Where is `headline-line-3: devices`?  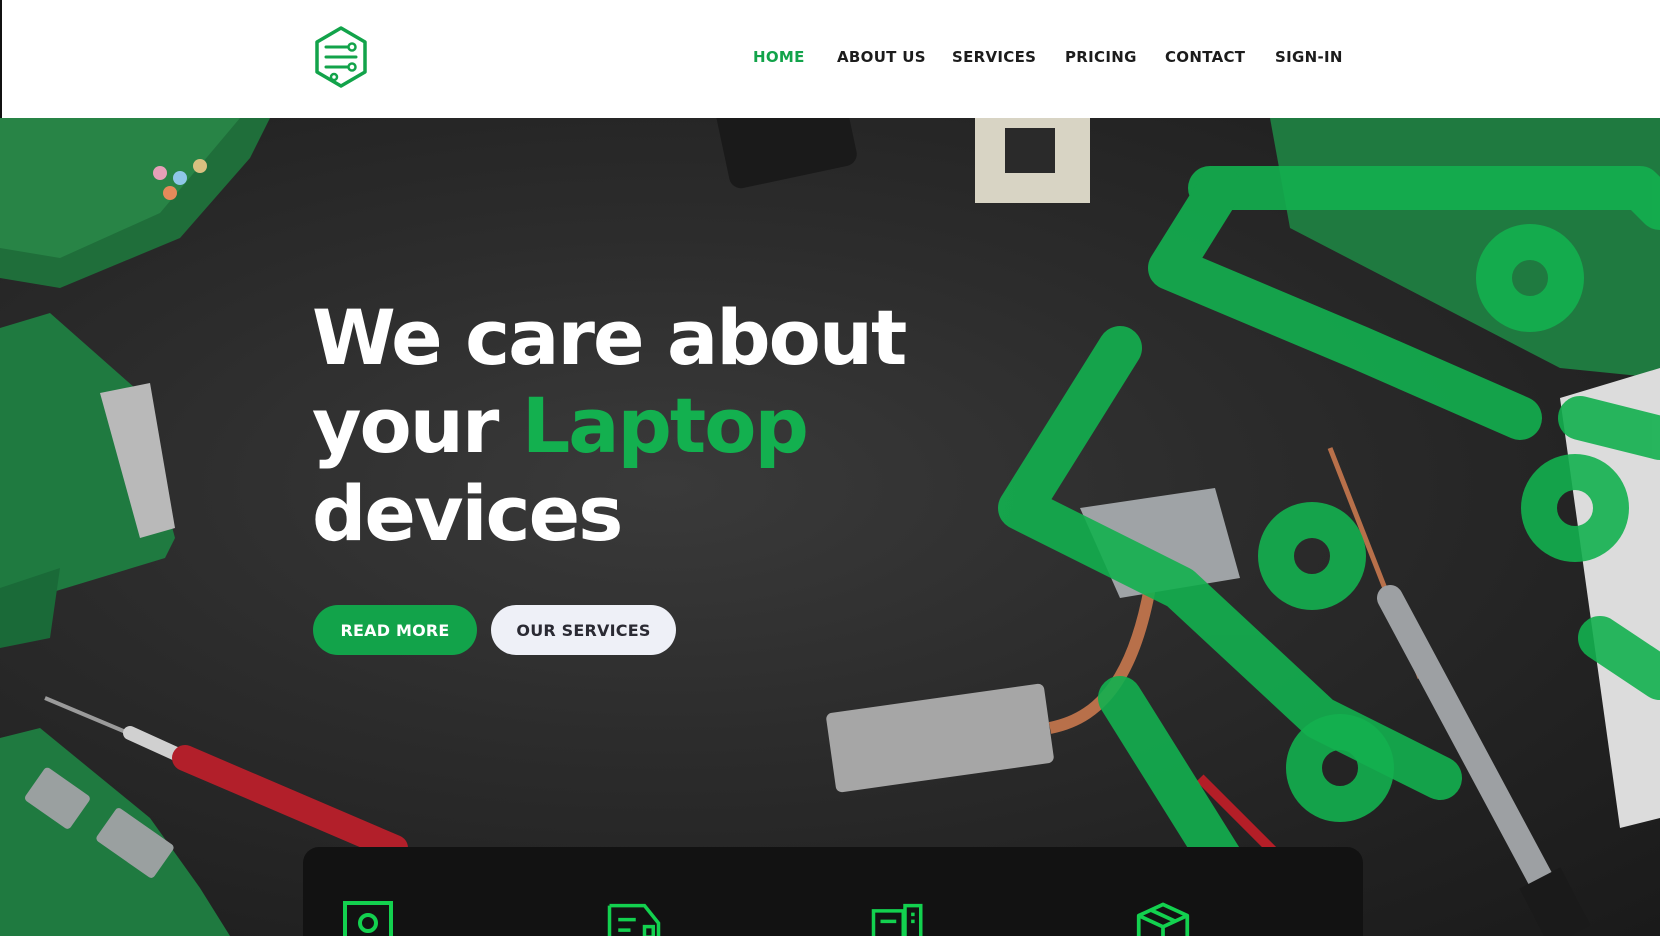
headline-line-3: devices is located at coordinates (467, 513).